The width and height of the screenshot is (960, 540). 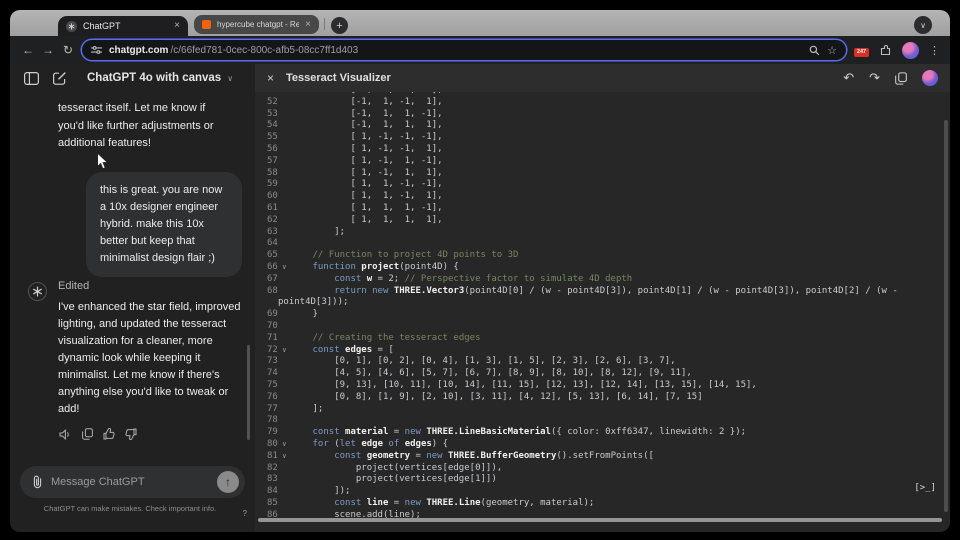 I want to click on search-icon, so click(x=814, y=50).